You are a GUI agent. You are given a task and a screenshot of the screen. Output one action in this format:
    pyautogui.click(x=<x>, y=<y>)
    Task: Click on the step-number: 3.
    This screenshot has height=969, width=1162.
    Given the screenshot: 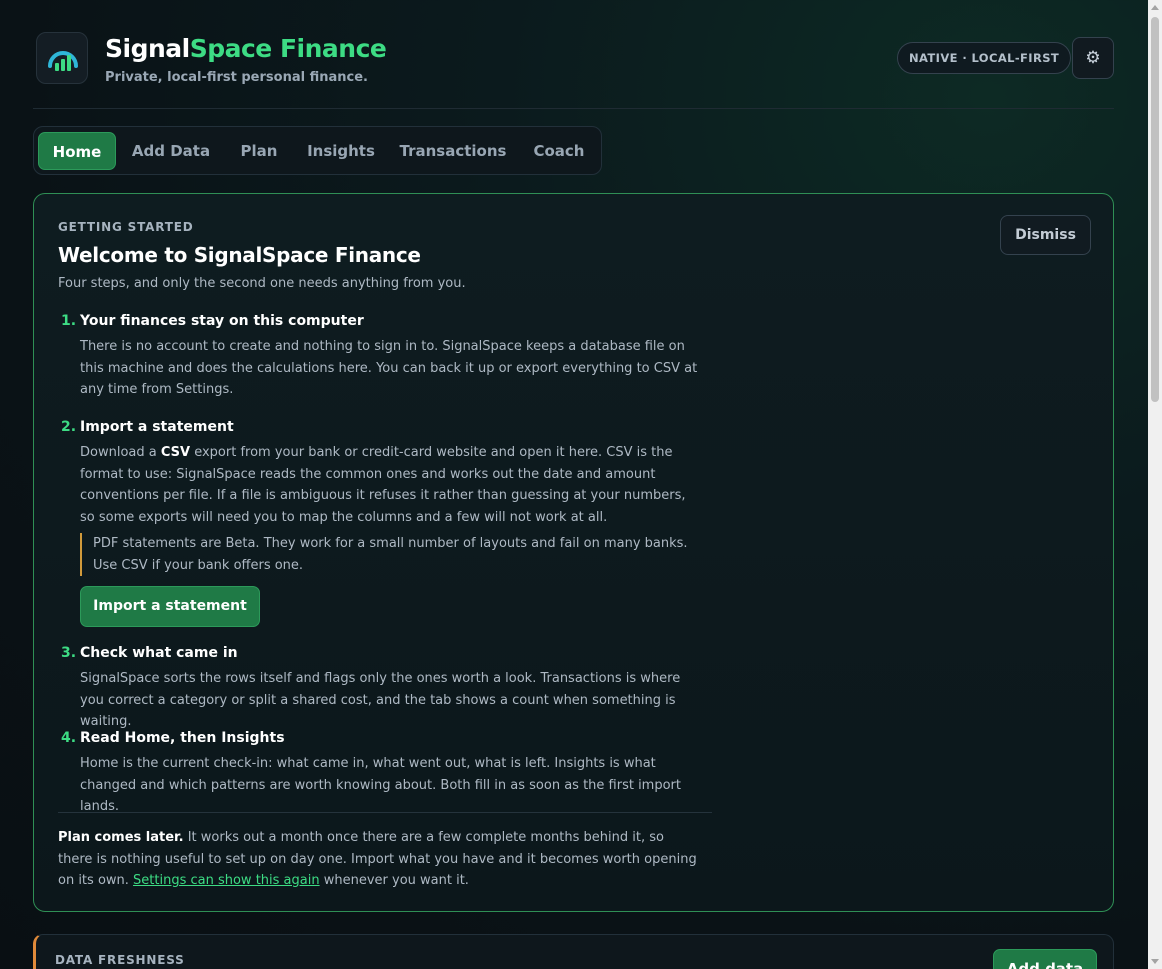 What is the action you would take?
    pyautogui.click(x=69, y=653)
    